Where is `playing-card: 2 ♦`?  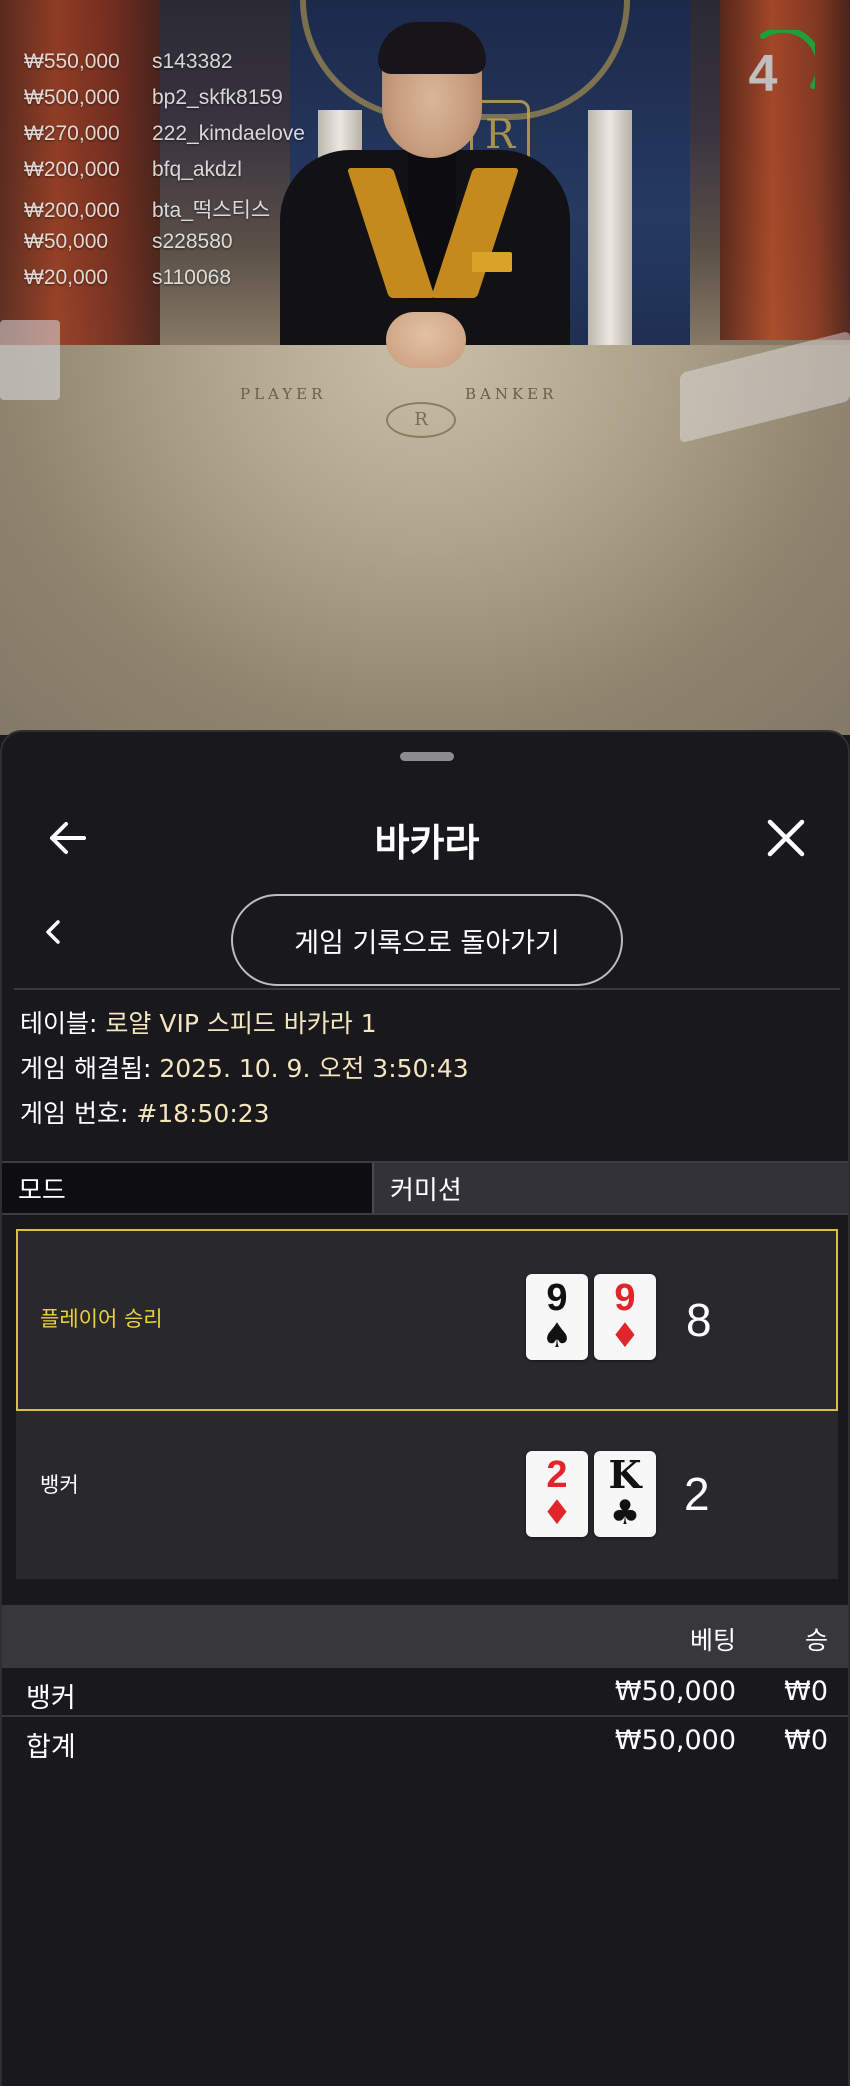 playing-card: 2 ♦ is located at coordinates (557, 1494).